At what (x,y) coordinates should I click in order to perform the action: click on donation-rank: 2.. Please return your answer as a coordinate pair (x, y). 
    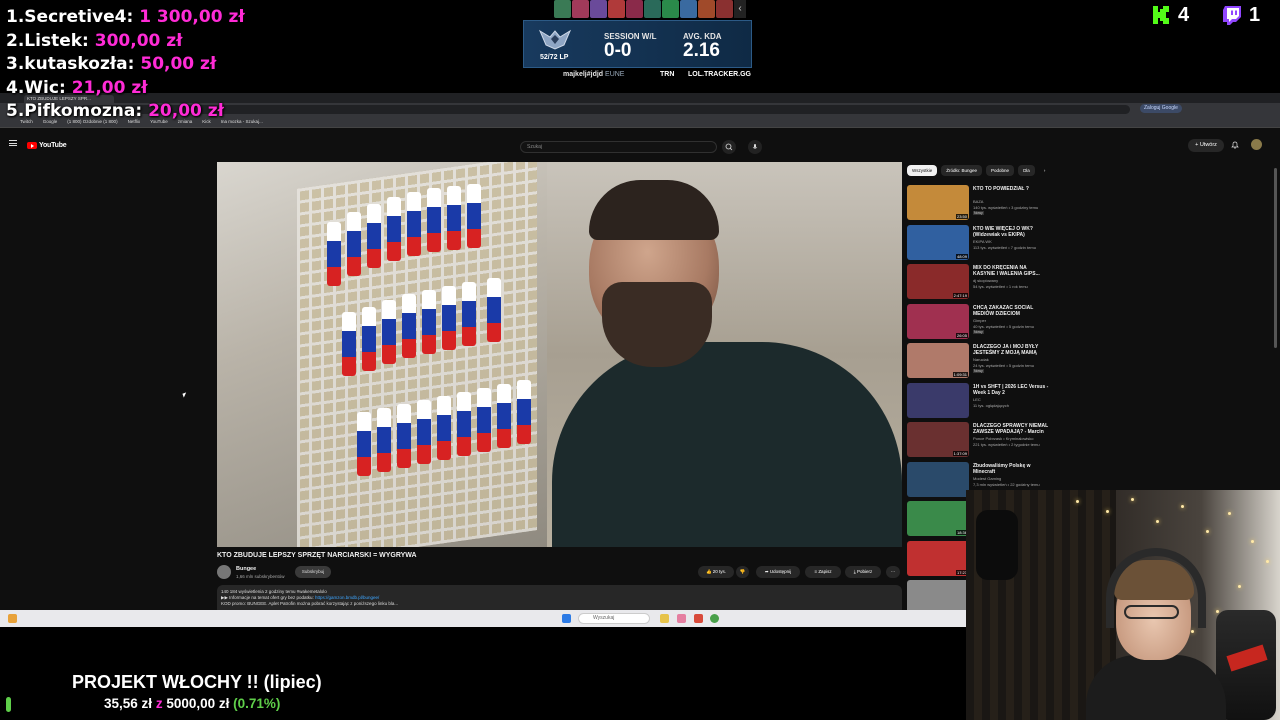
    Looking at the image, I should click on (15, 40).